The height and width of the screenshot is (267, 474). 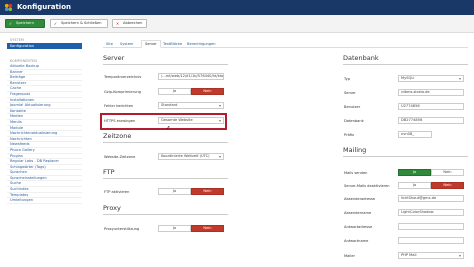 What do you see at coordinates (44, 201) in the screenshot?
I see `sidebar-item: Umleitungen` at bounding box center [44, 201].